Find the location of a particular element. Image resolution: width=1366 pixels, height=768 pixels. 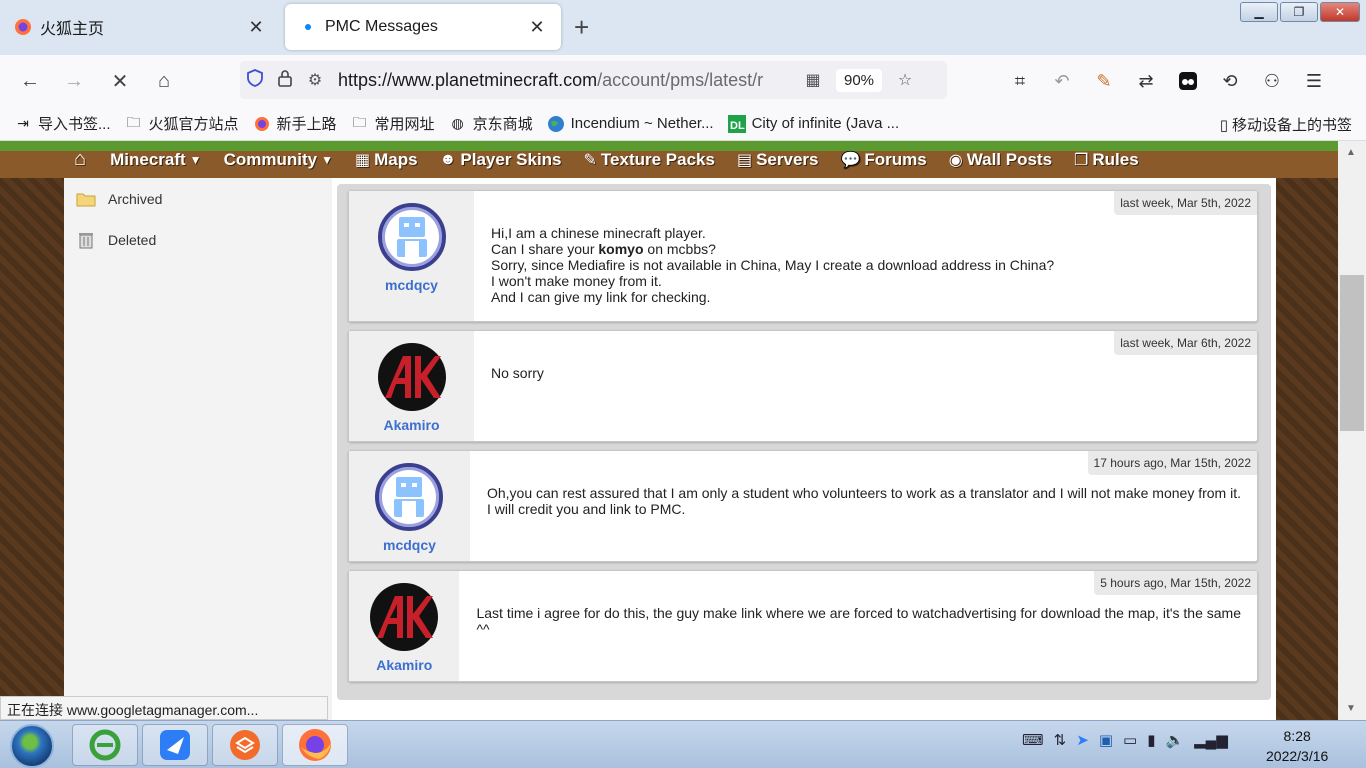

nav-minecraft: Minecraft ▼ is located at coordinates (155, 160).